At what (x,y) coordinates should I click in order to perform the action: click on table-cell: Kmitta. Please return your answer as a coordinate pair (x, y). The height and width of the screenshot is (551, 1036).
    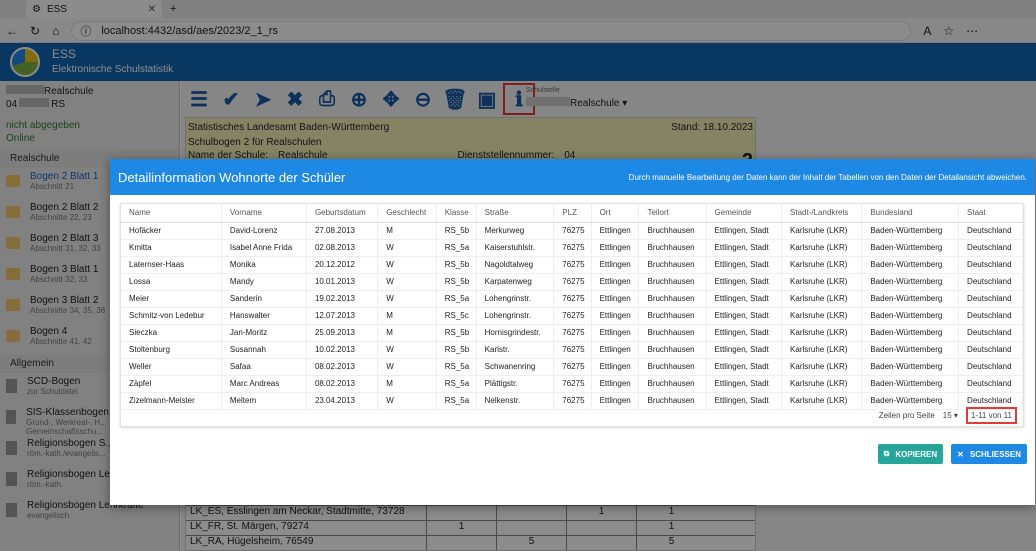
    Looking at the image, I should click on (171, 248).